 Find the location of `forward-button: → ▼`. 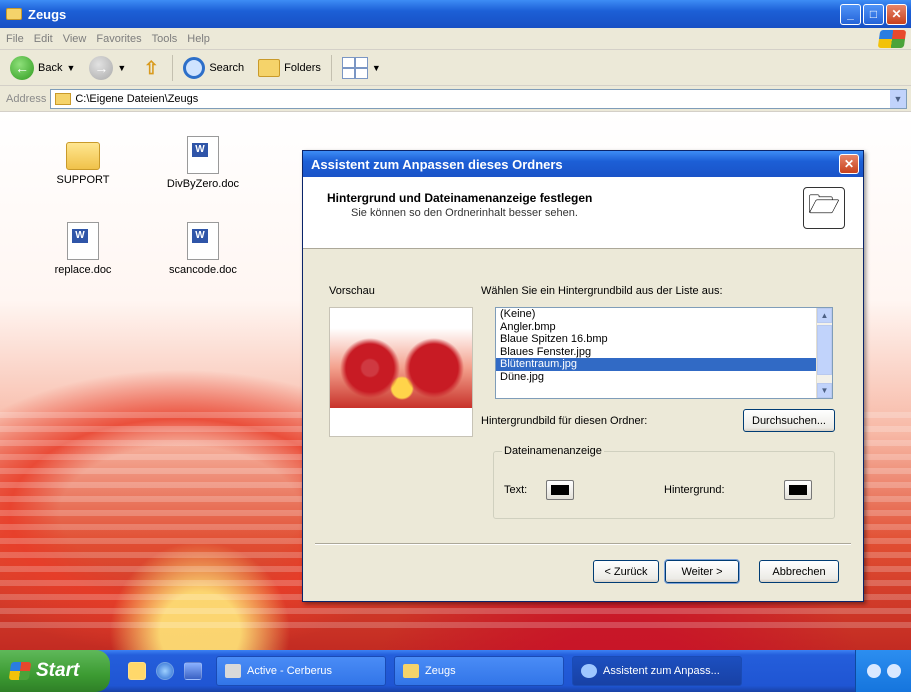

forward-button: → ▼ is located at coordinates (107, 68).